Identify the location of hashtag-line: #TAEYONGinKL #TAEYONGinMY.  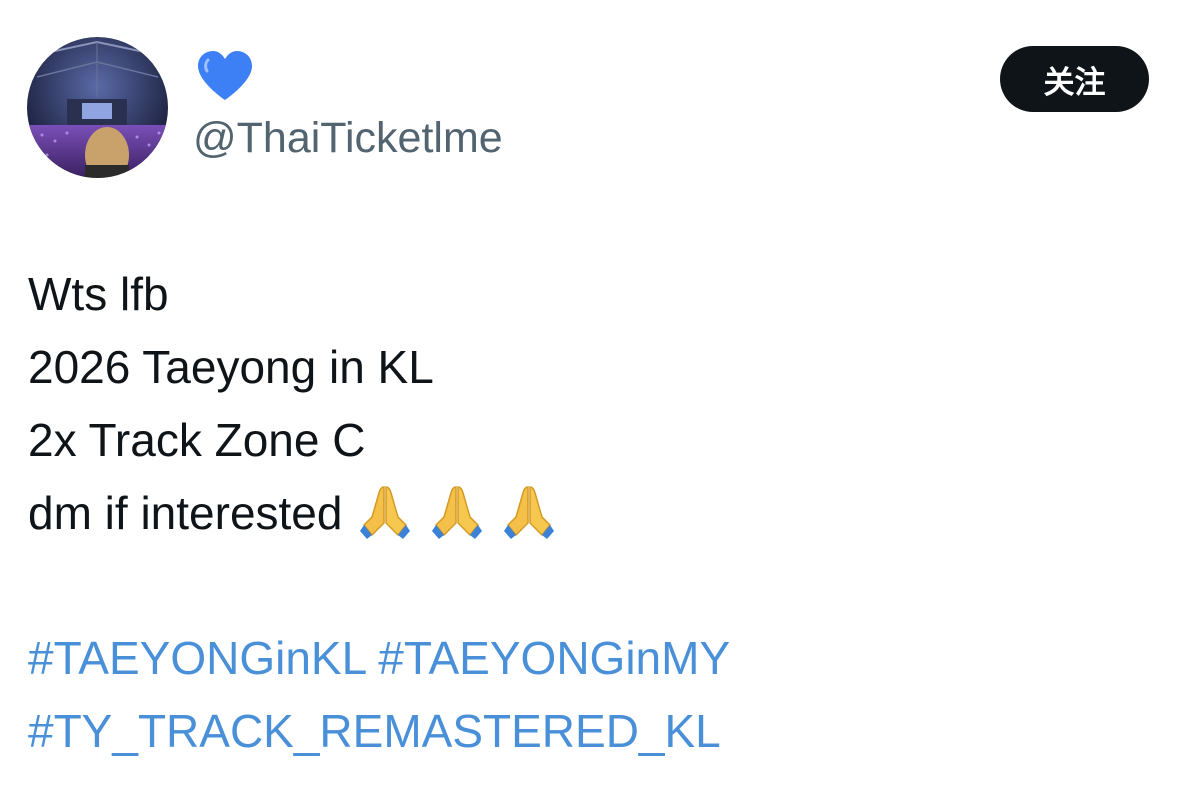
(379, 658).